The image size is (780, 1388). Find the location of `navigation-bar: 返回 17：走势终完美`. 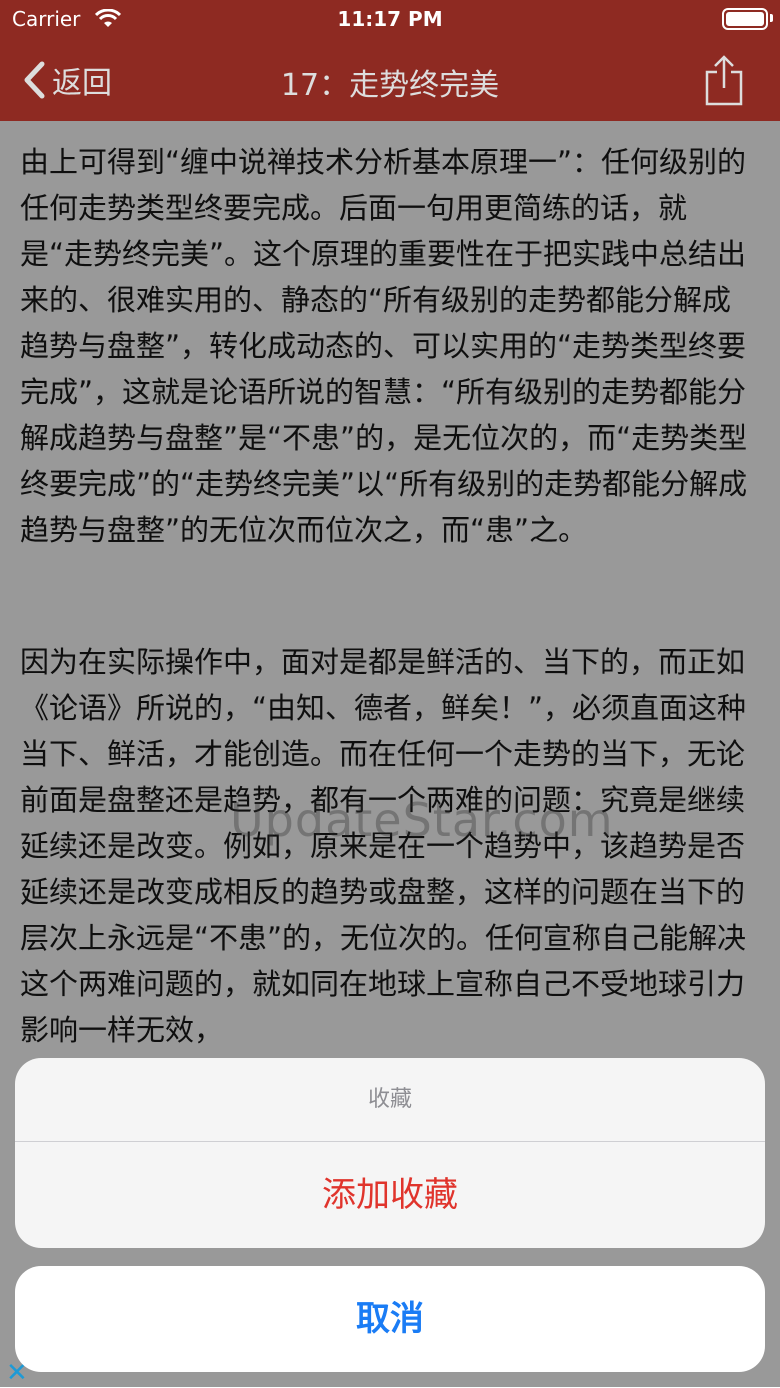

navigation-bar: 返回 17：走势终完美 is located at coordinates (390, 80).